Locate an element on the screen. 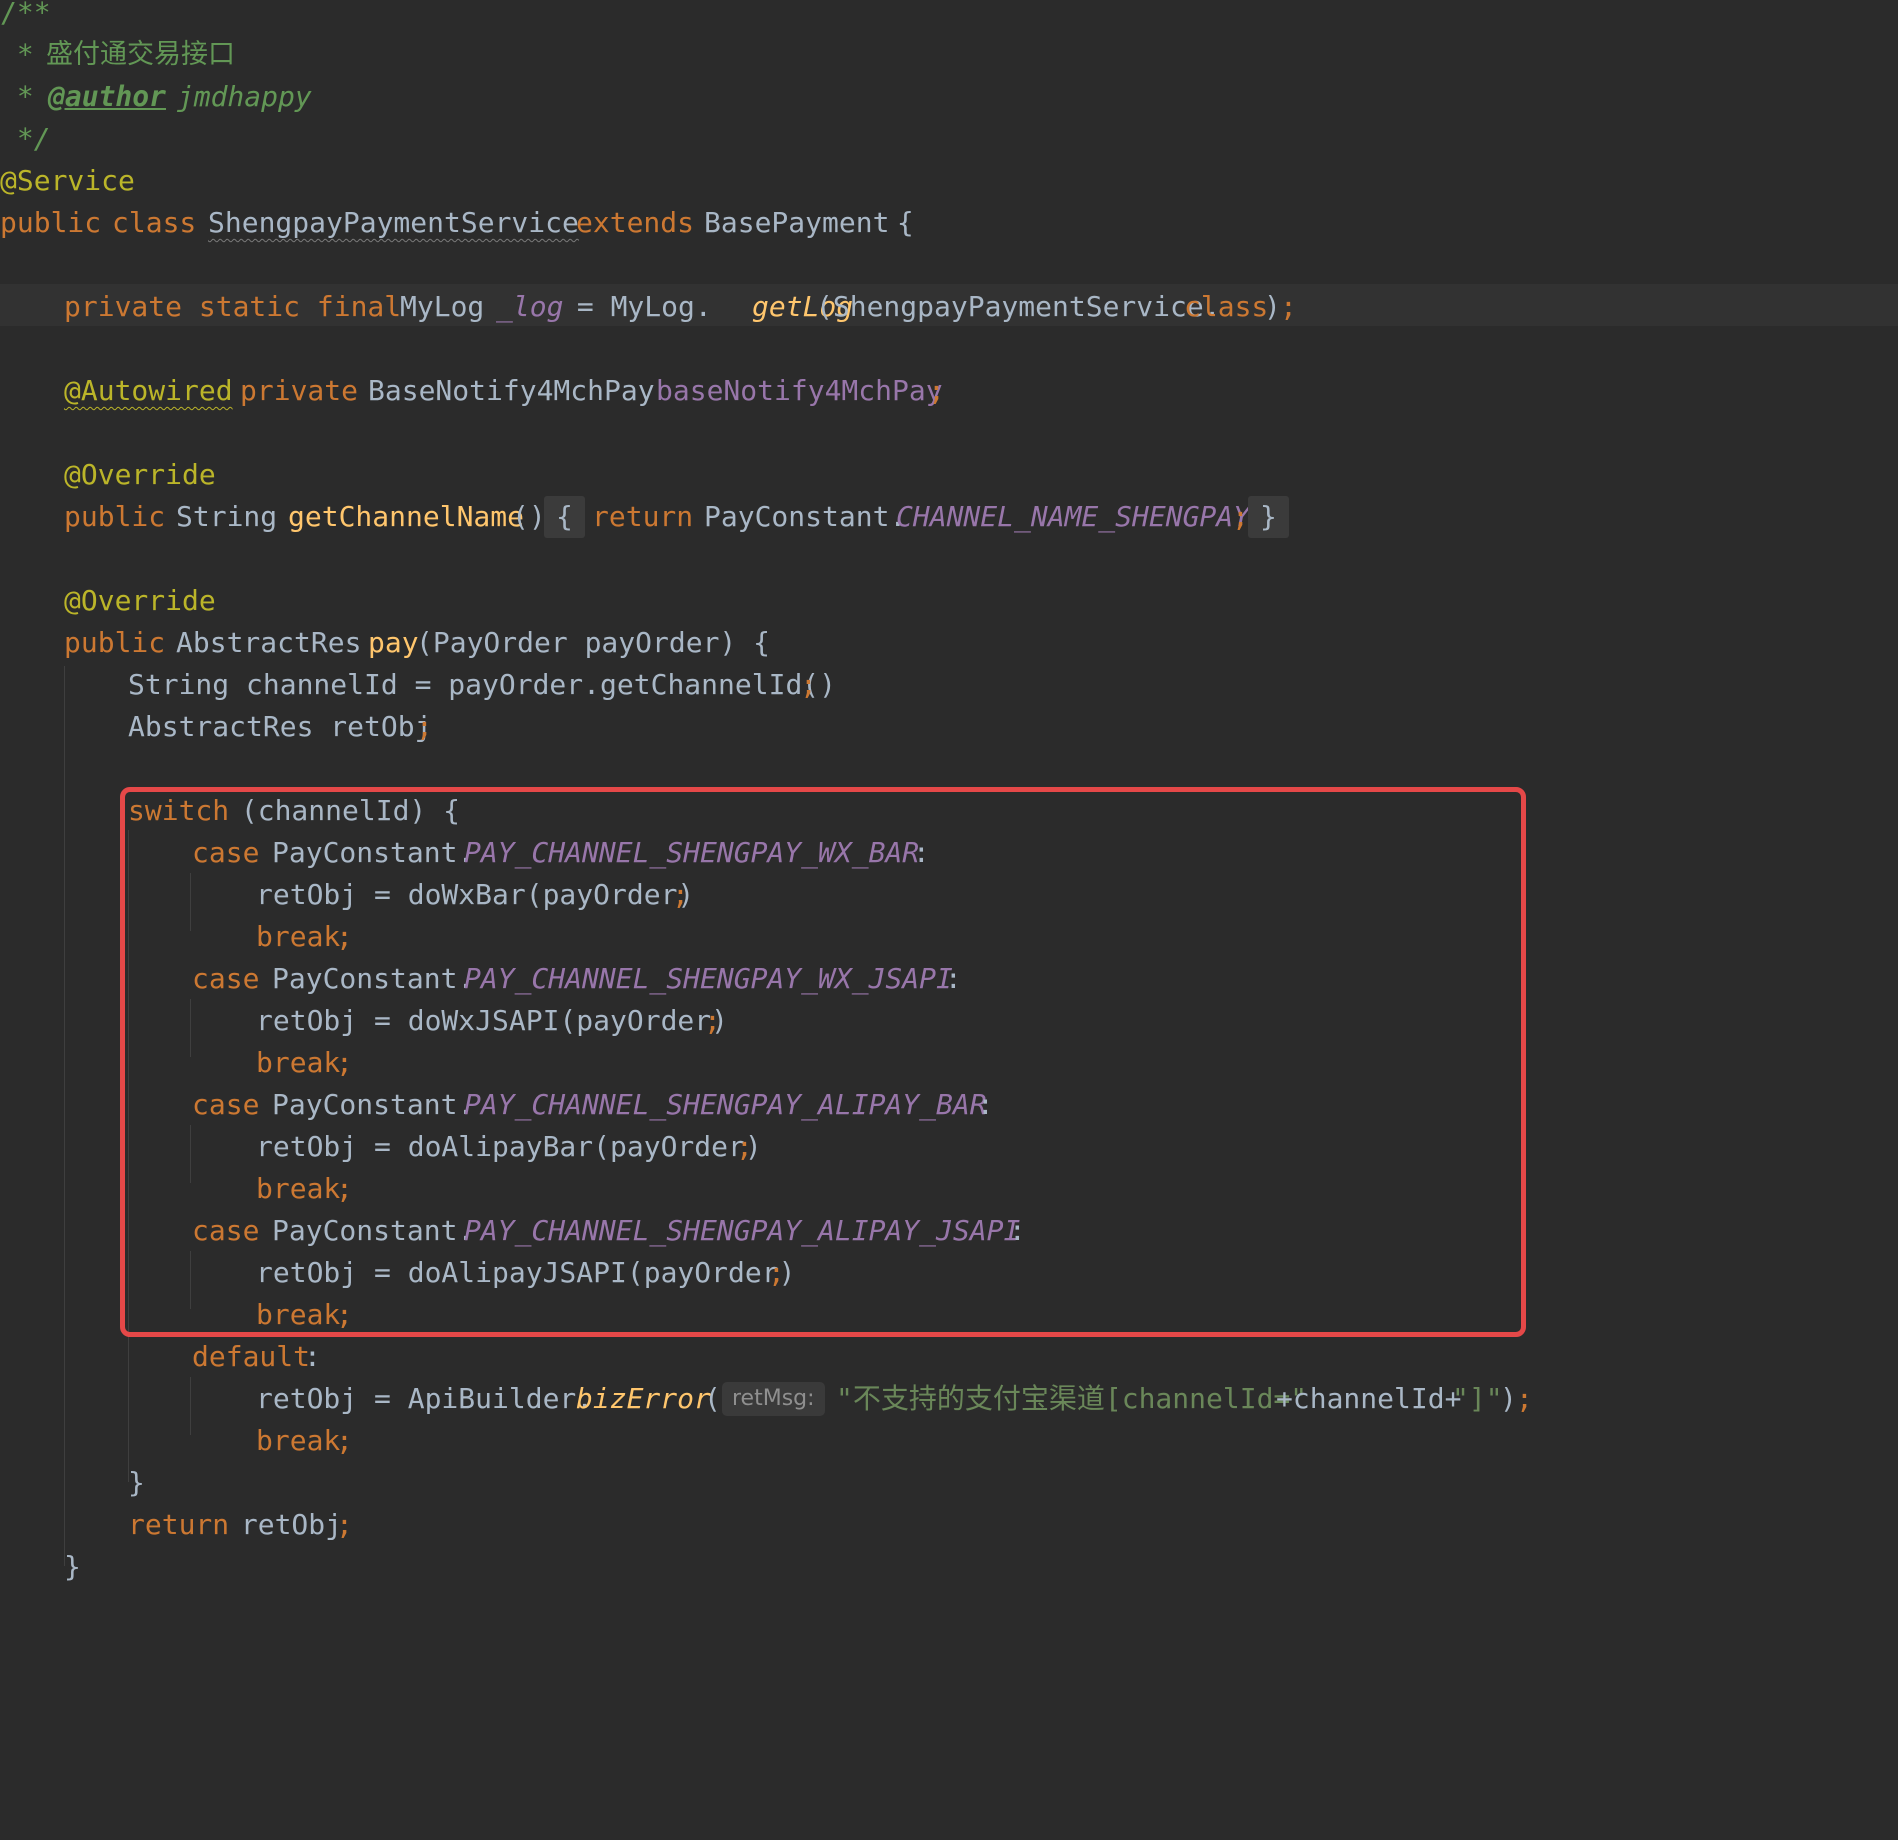 This screenshot has height=1840, width=1898. method-params: () is located at coordinates (529, 516).